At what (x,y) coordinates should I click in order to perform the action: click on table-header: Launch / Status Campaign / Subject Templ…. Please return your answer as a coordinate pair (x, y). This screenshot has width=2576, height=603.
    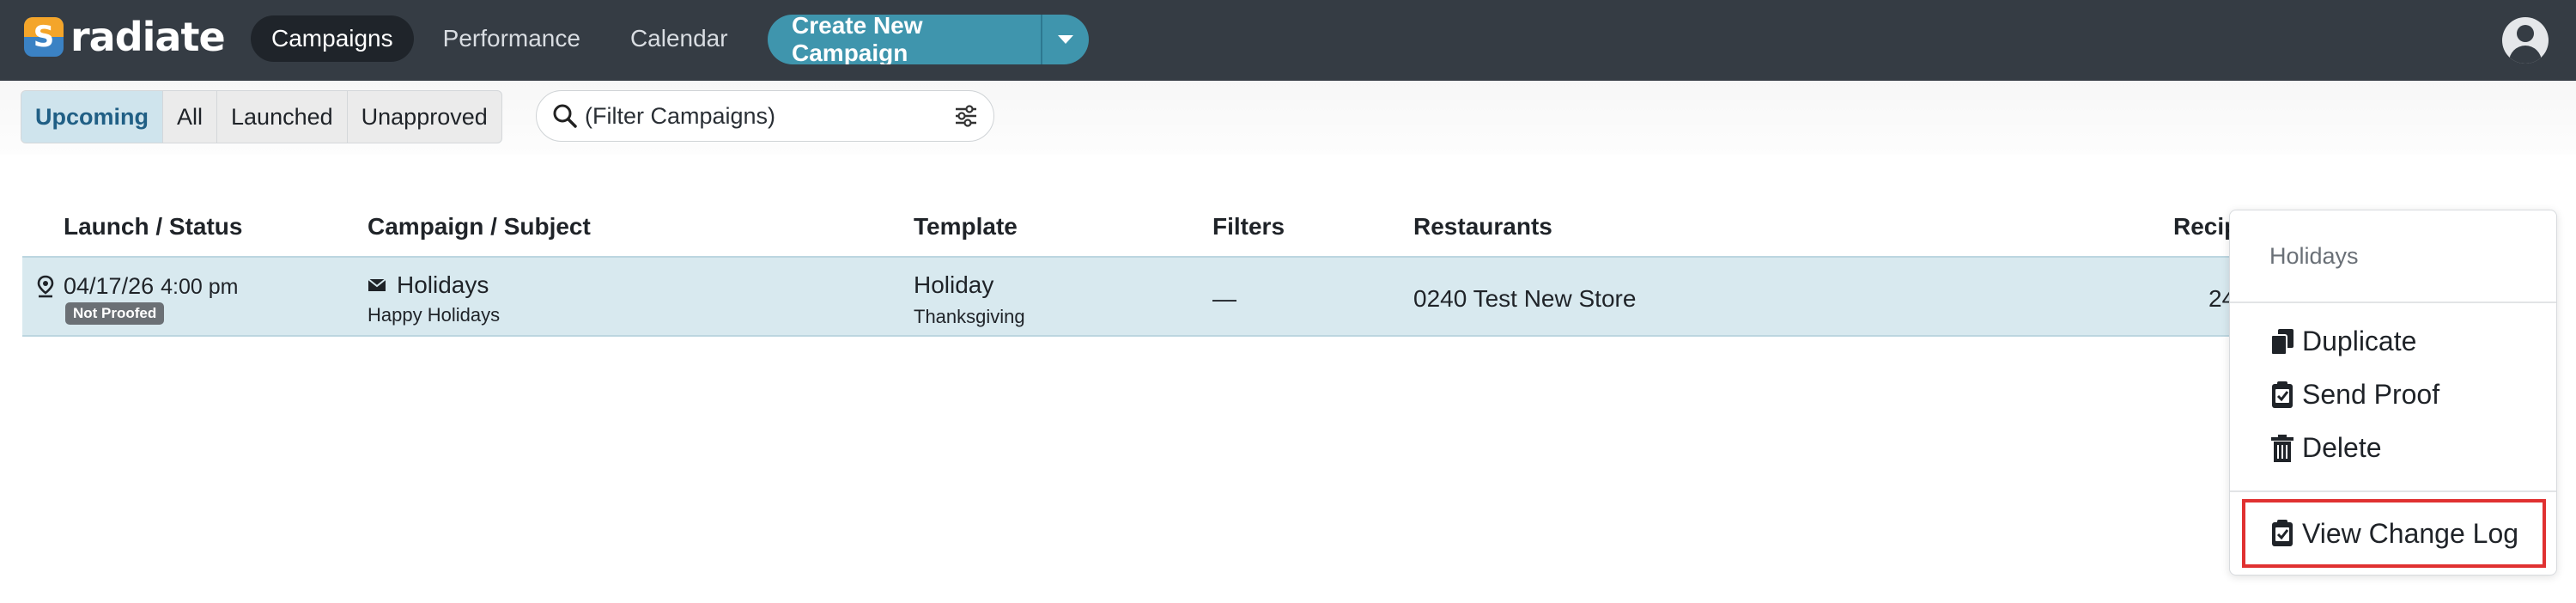
    Looking at the image, I should click on (1288, 230).